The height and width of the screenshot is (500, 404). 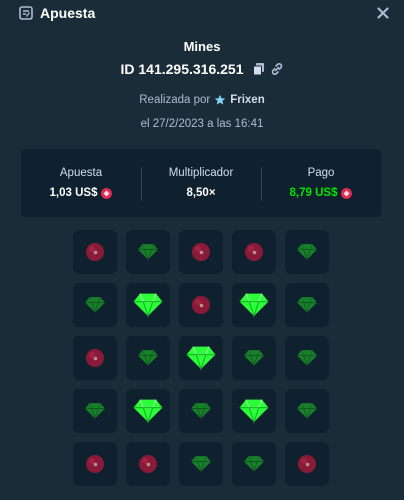 What do you see at coordinates (202, 124) in the screenshot?
I see `bet-date: el 27/2/2023 a las 16:41` at bounding box center [202, 124].